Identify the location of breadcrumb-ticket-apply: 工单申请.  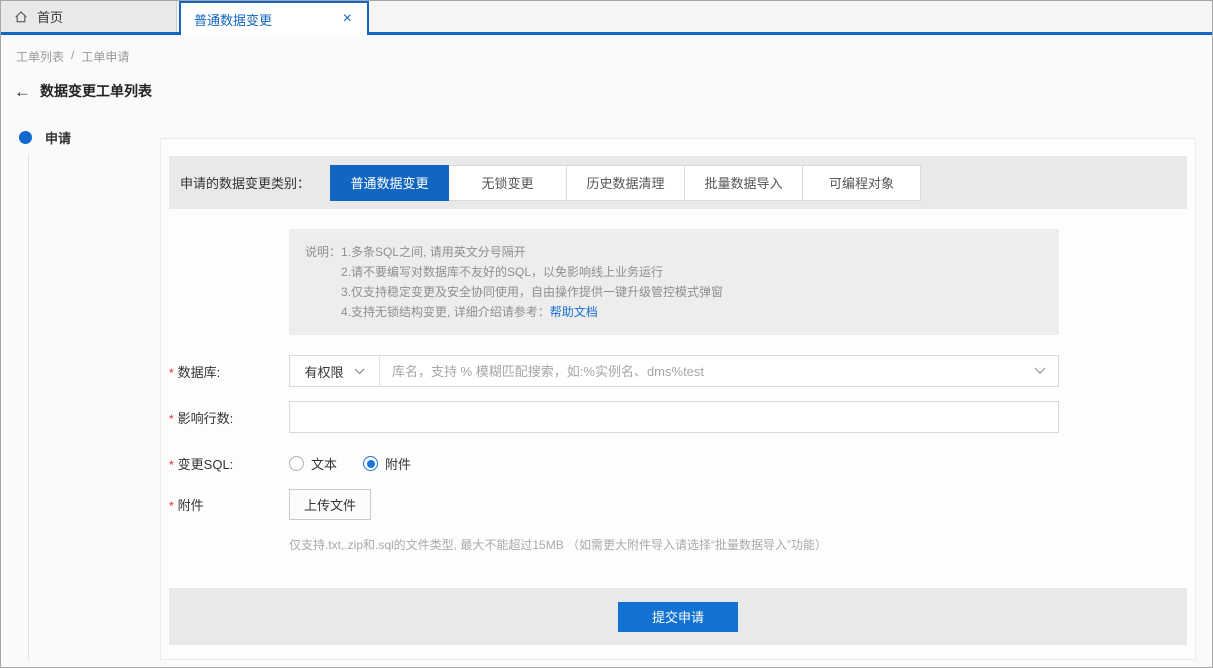
(105, 56).